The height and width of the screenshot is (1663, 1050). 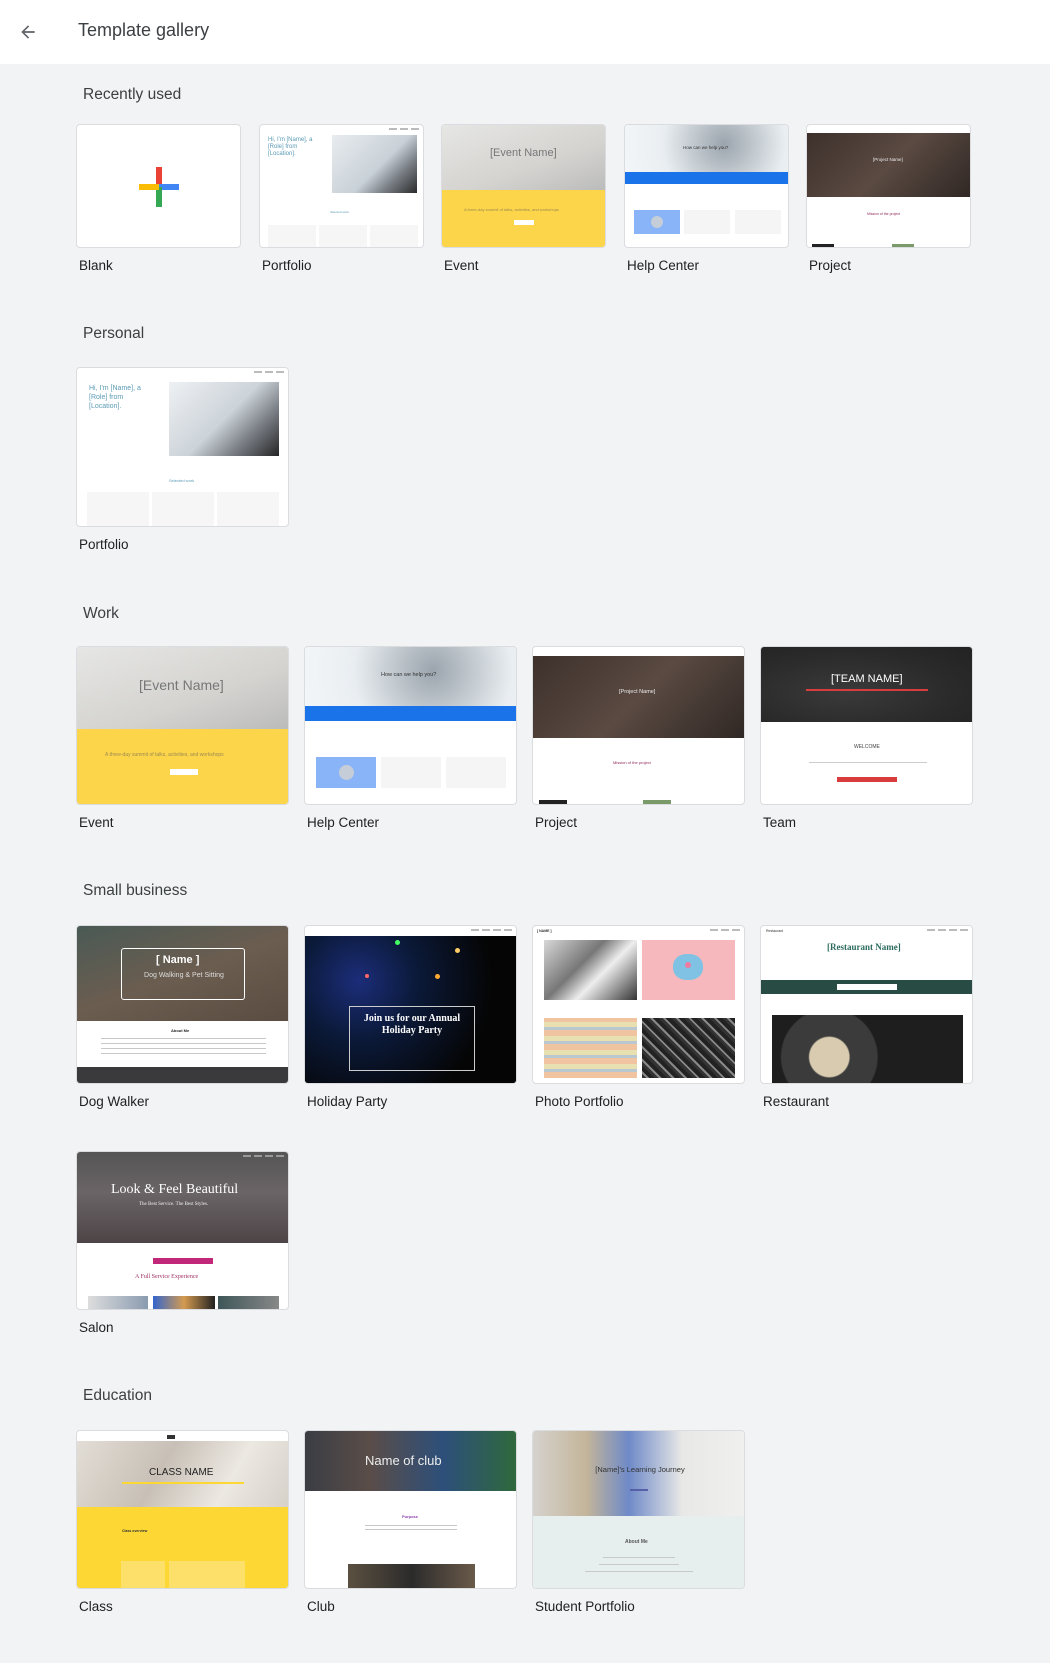 I want to click on preview-section: A Full Service Experience, so click(x=167, y=1277).